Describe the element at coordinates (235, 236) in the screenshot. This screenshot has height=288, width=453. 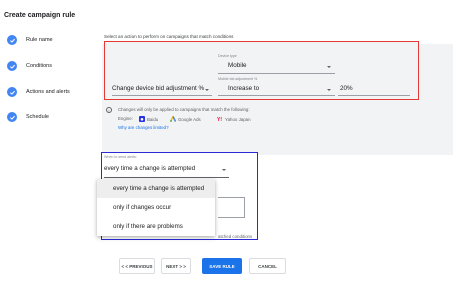
I see `behind-text: atched conditions` at that location.